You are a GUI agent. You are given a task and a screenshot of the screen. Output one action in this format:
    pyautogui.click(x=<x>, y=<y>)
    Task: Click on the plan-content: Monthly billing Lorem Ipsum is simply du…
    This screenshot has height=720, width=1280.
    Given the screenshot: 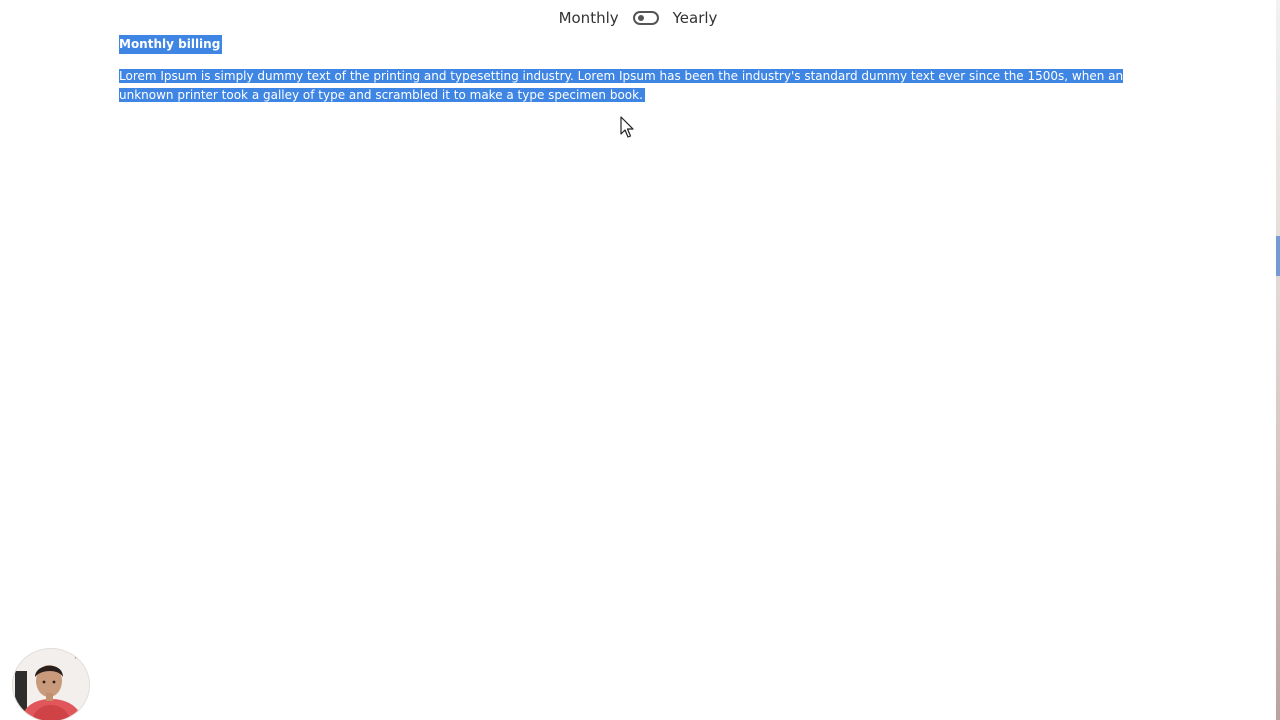 What is the action you would take?
    pyautogui.click(x=629, y=70)
    